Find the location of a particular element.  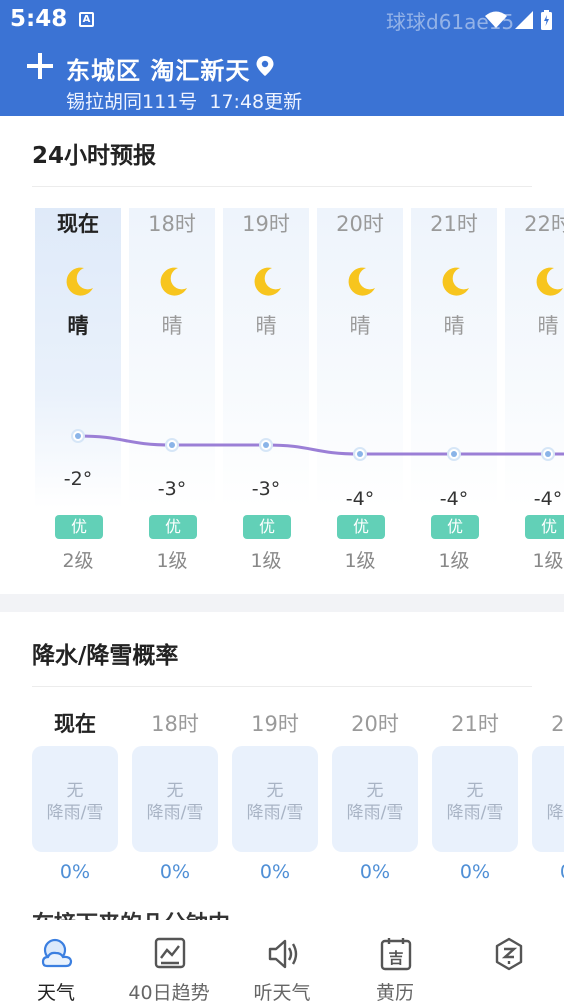

hour-time: 现在 is located at coordinates (78, 224).